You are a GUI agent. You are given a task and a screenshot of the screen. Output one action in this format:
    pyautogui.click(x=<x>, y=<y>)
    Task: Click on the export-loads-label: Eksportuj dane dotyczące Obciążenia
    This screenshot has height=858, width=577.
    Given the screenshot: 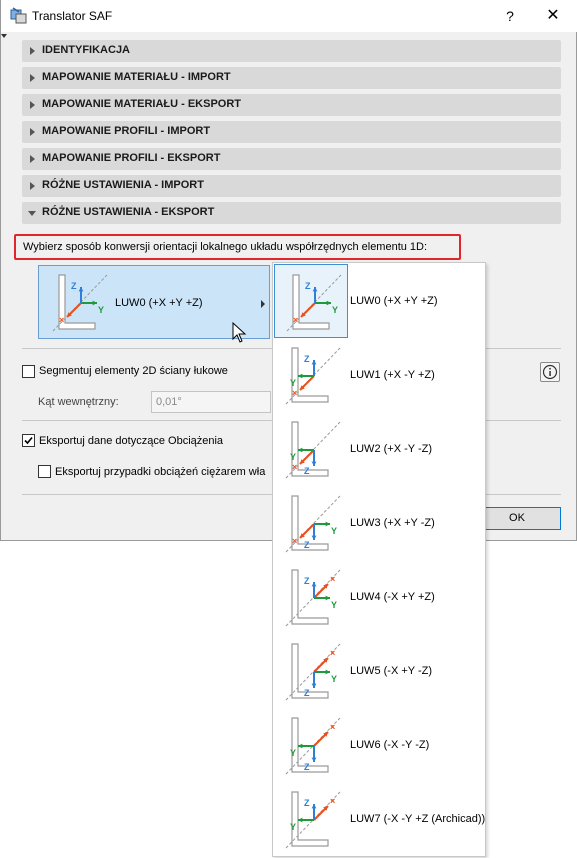 What is the action you would take?
    pyautogui.click(x=131, y=441)
    